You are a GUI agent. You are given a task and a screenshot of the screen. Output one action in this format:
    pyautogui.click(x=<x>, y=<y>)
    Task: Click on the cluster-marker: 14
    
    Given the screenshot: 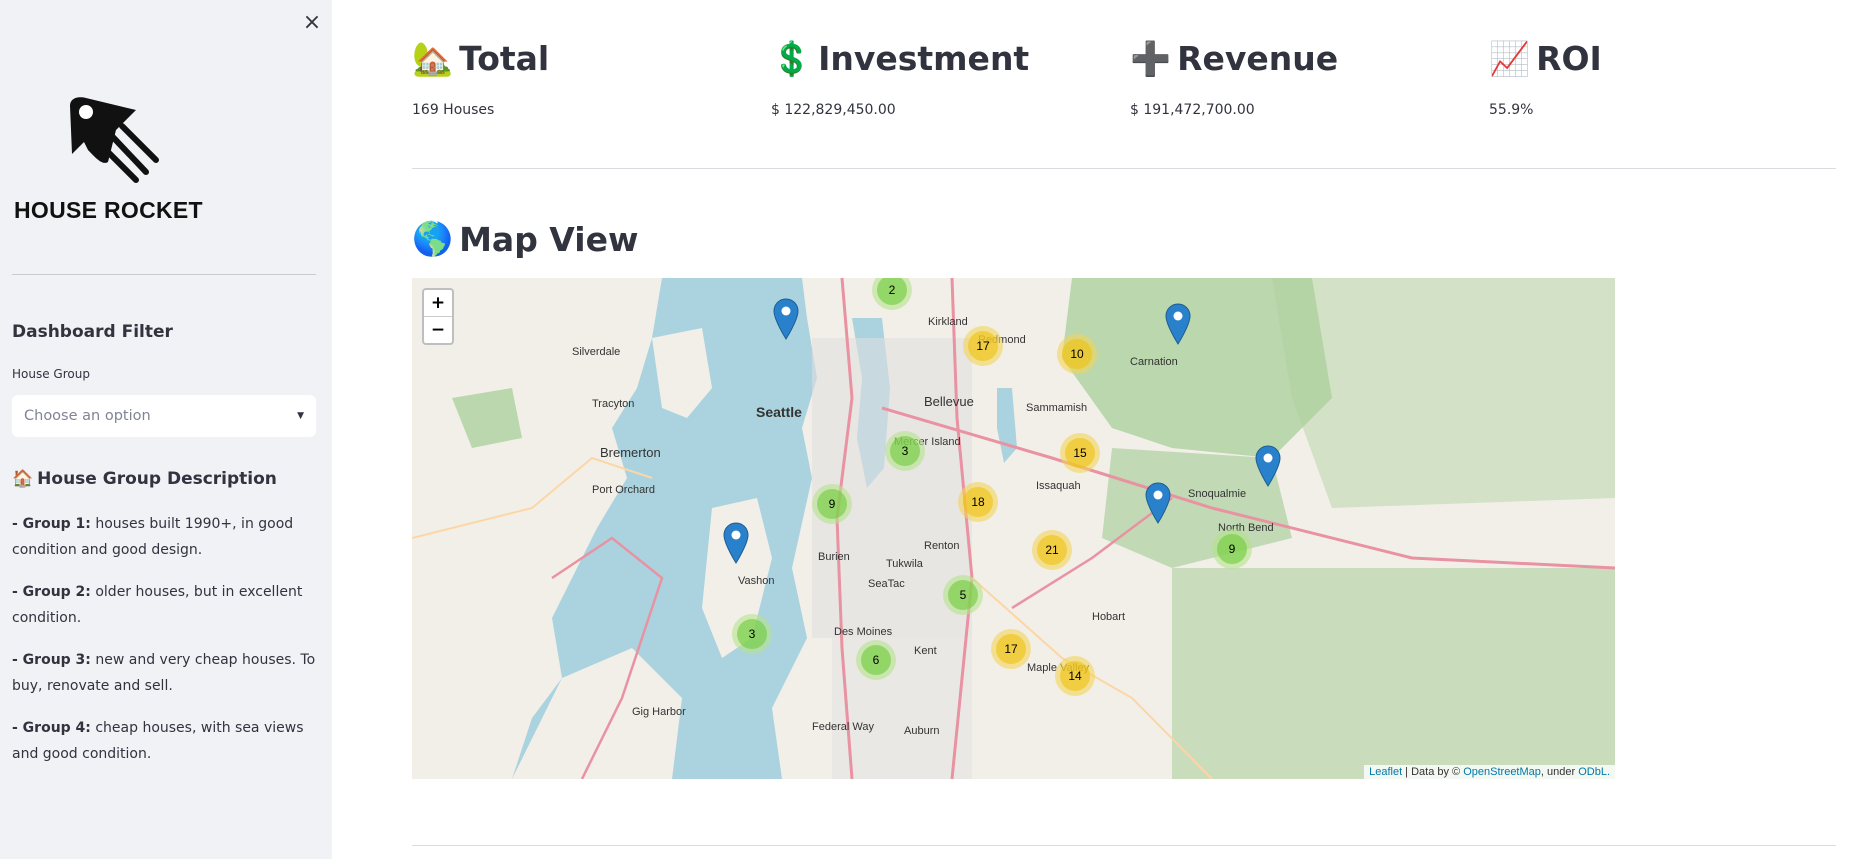 What is the action you would take?
    pyautogui.click(x=1075, y=676)
    